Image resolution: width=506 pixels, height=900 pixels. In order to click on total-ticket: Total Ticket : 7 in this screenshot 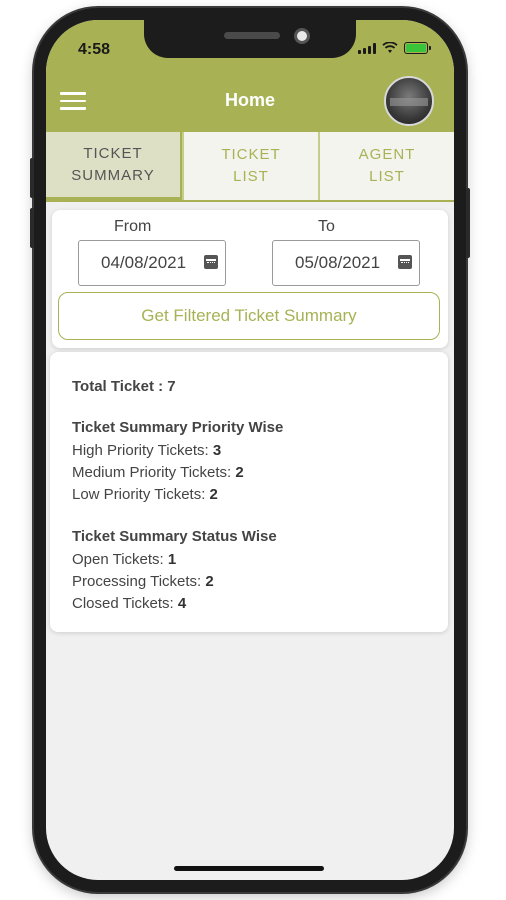, I will do `click(124, 386)`.